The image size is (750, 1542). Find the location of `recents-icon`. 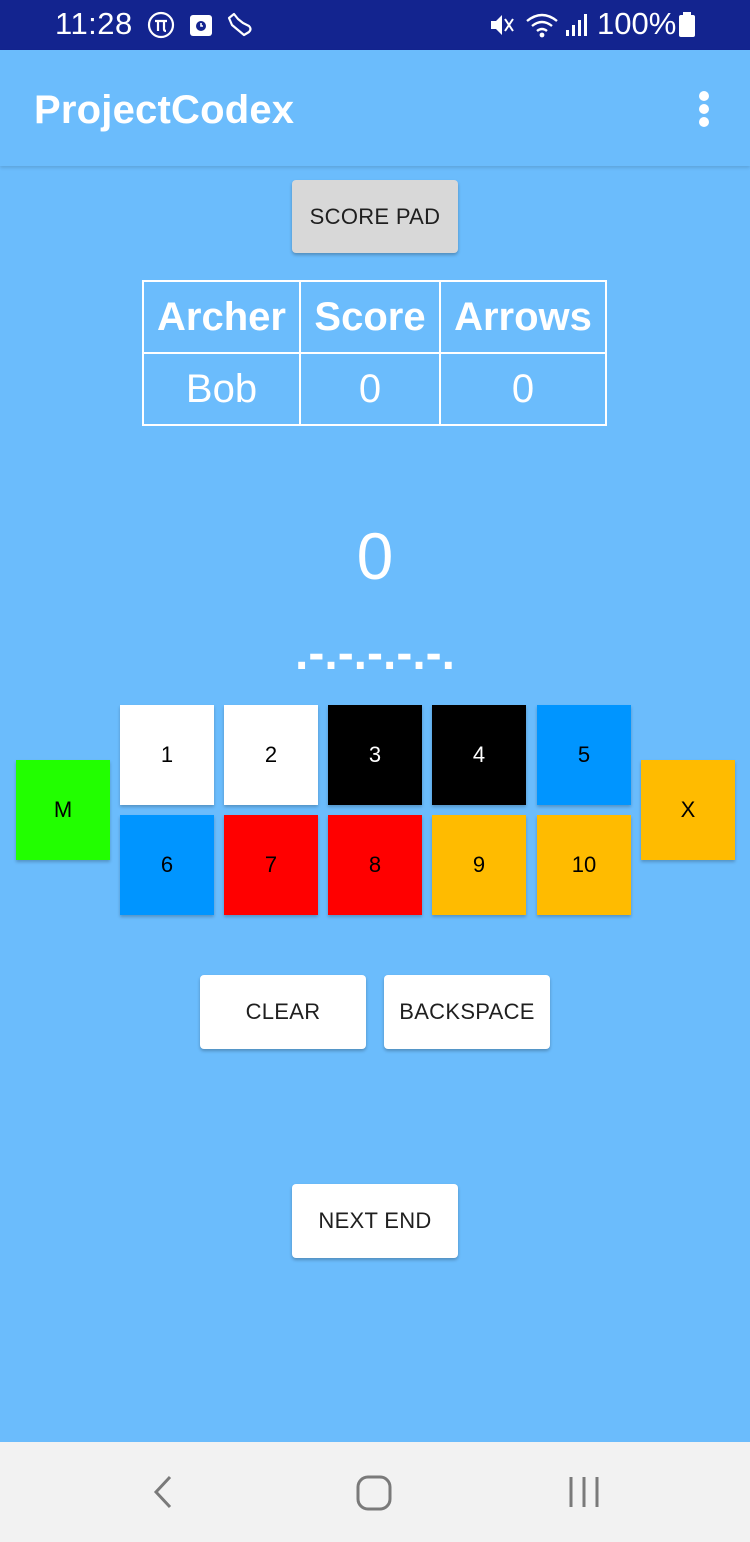

recents-icon is located at coordinates (584, 1492).